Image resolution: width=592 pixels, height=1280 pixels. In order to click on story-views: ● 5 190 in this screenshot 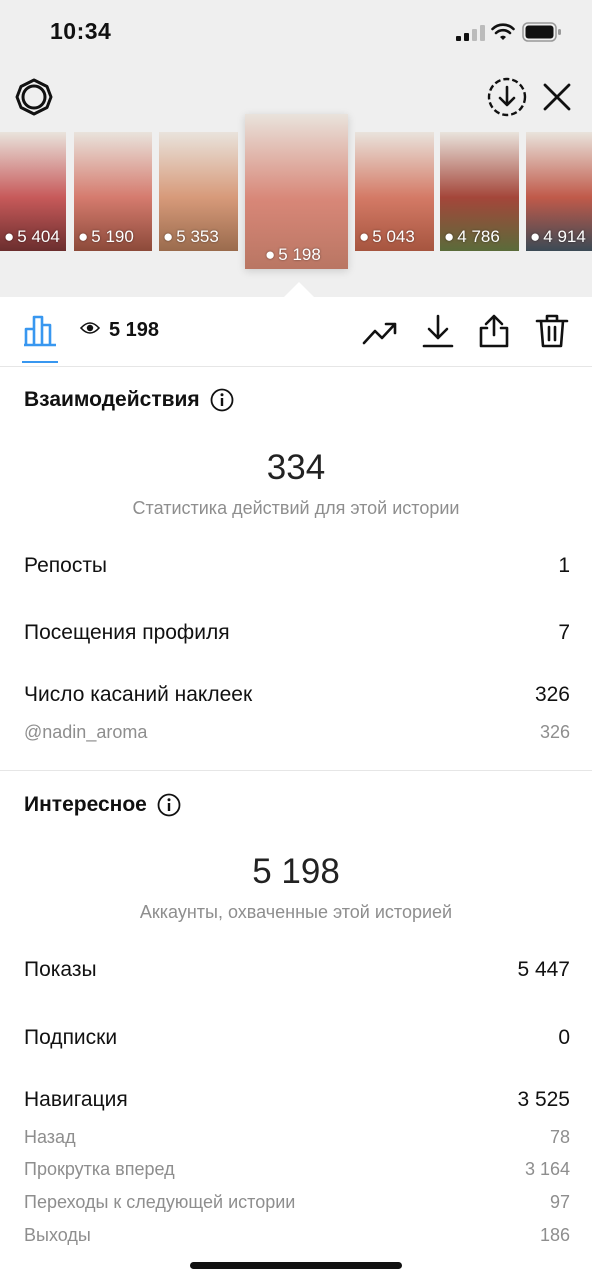, I will do `click(106, 236)`.